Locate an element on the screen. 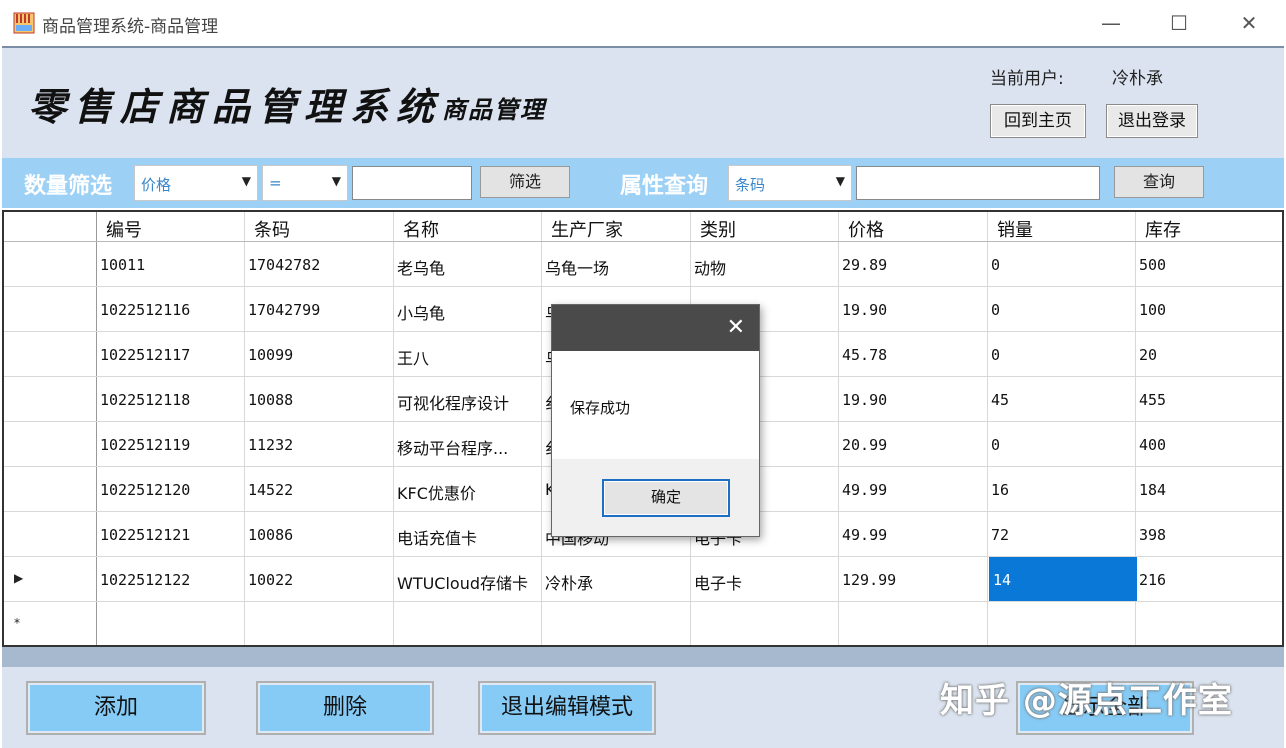  delete-button: 删除 is located at coordinates (345, 708).